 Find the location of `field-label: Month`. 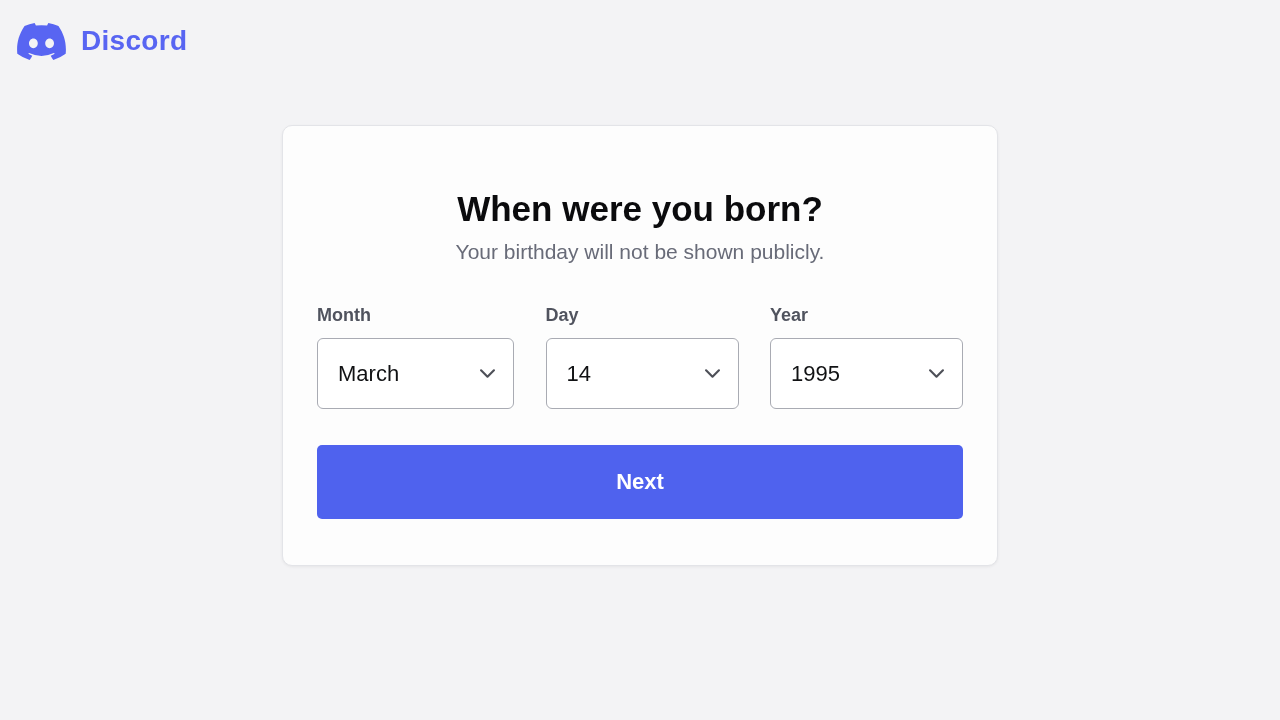

field-label: Month is located at coordinates (344, 315).